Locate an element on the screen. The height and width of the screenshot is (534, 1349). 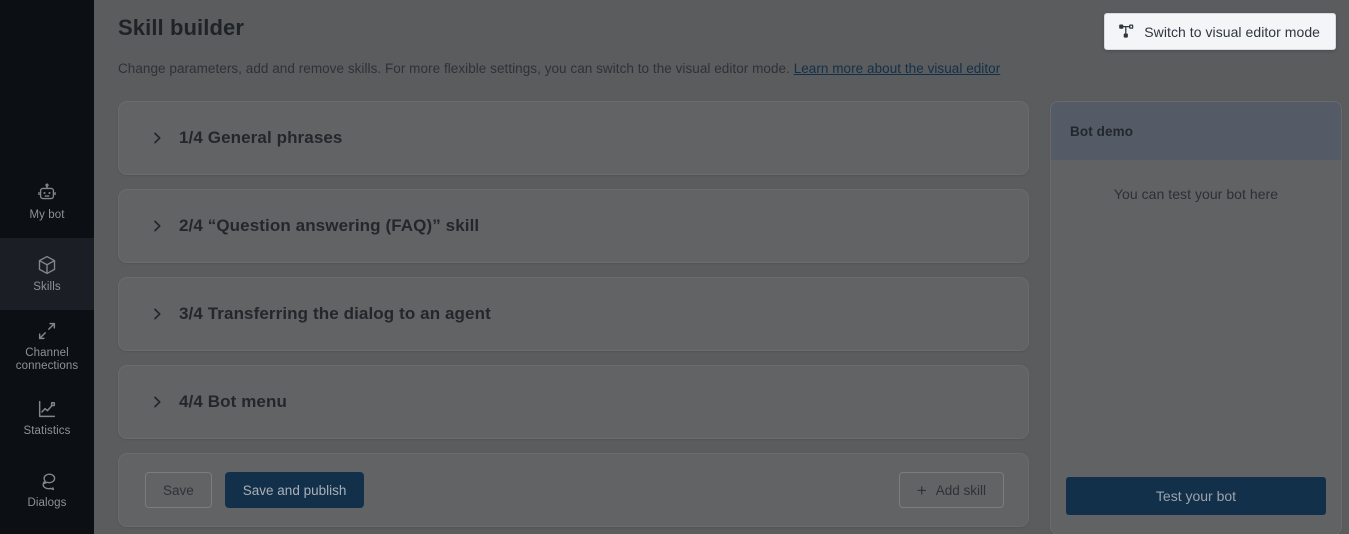
bot-demo-footer: Test your bot is located at coordinates (1196, 505).